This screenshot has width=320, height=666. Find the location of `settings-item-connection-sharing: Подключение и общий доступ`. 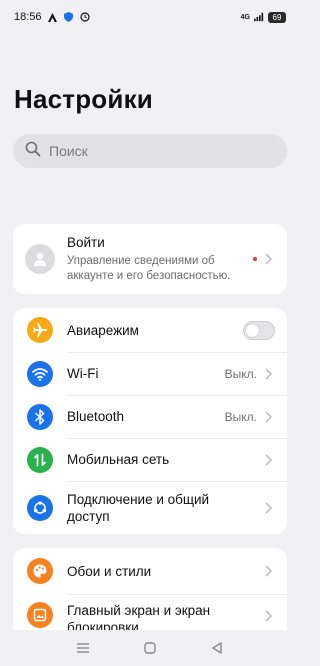

settings-item-connection-sharing: Подключение и общий доступ is located at coordinates (150, 507).